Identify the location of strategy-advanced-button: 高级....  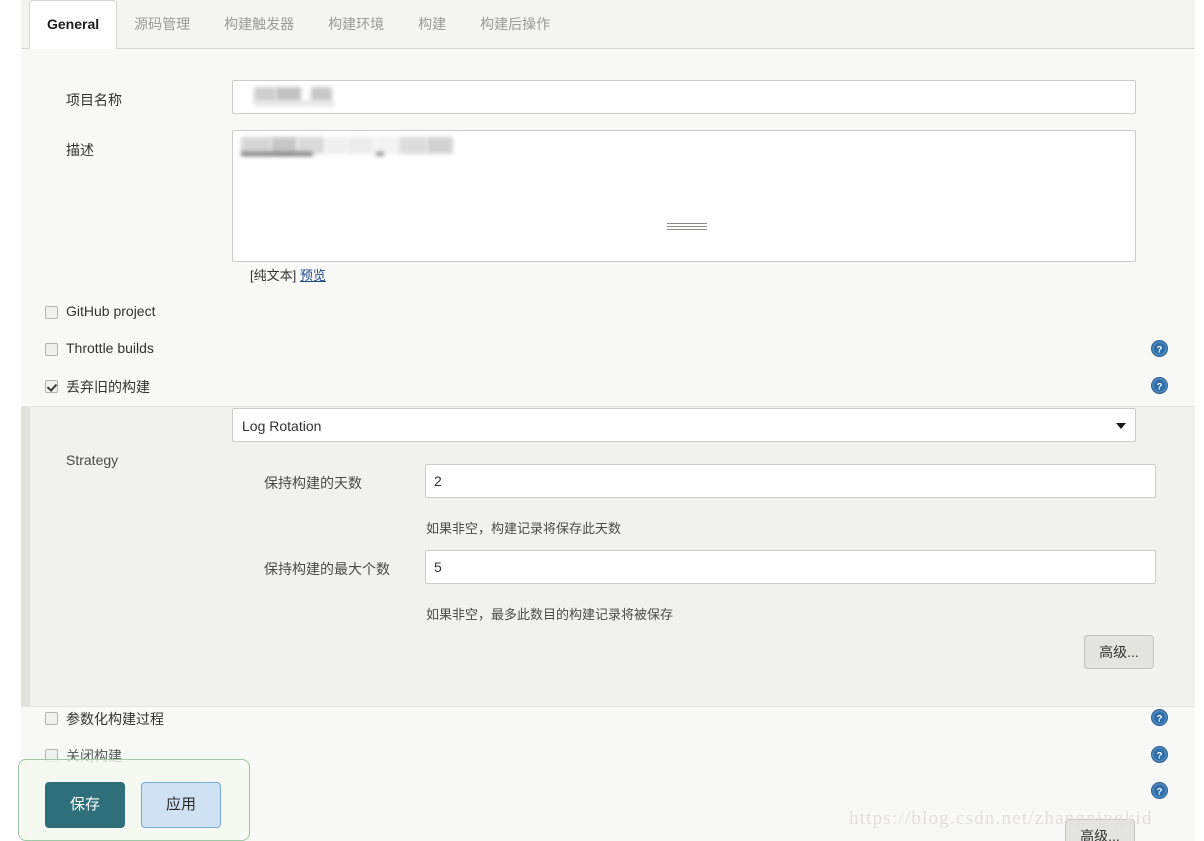
(1119, 652).